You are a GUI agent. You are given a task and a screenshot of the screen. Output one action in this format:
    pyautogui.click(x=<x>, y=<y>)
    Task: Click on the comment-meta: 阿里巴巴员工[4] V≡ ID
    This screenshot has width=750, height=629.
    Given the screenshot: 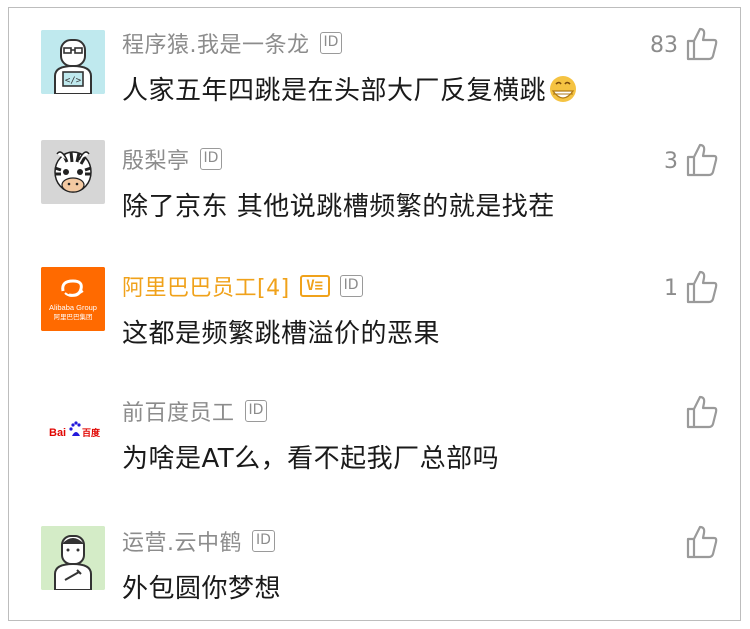 What is the action you would take?
    pyautogui.click(x=242, y=286)
    